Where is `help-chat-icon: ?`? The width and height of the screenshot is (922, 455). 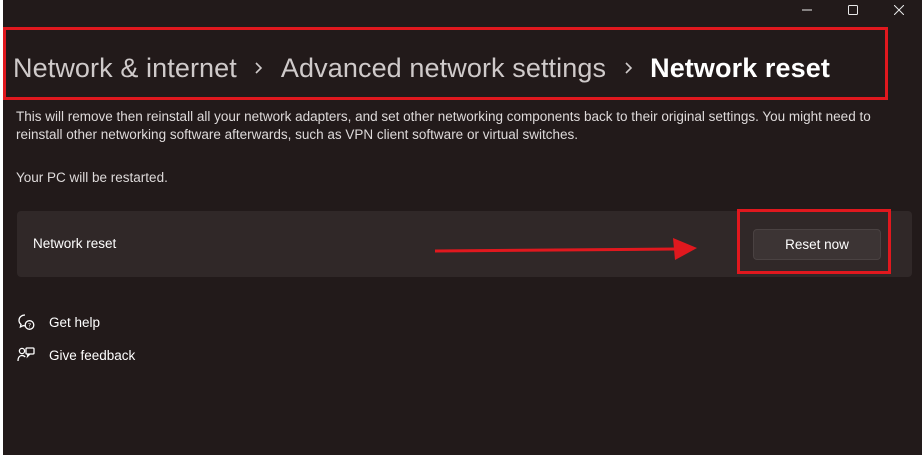 help-chat-icon: ? is located at coordinates (26, 322).